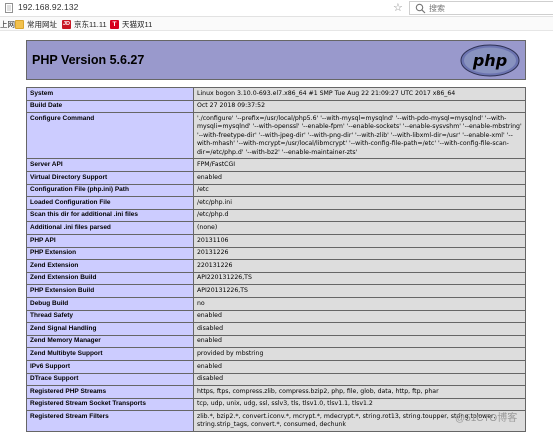 This screenshot has width=553, height=440. Describe the element at coordinates (19, 24) in the screenshot. I see `folder-icon` at that location.